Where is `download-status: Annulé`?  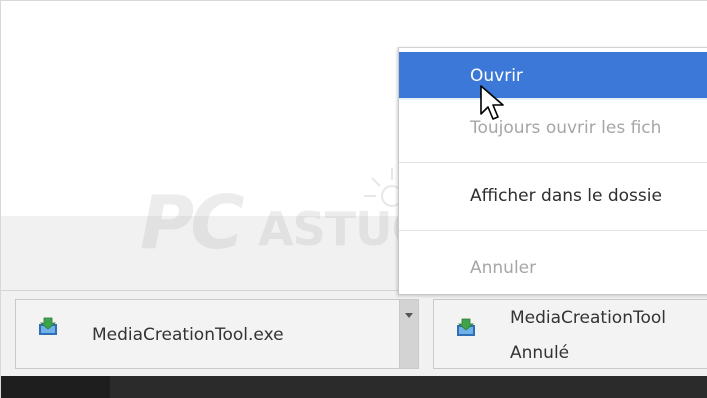 download-status: Annulé is located at coordinates (540, 353).